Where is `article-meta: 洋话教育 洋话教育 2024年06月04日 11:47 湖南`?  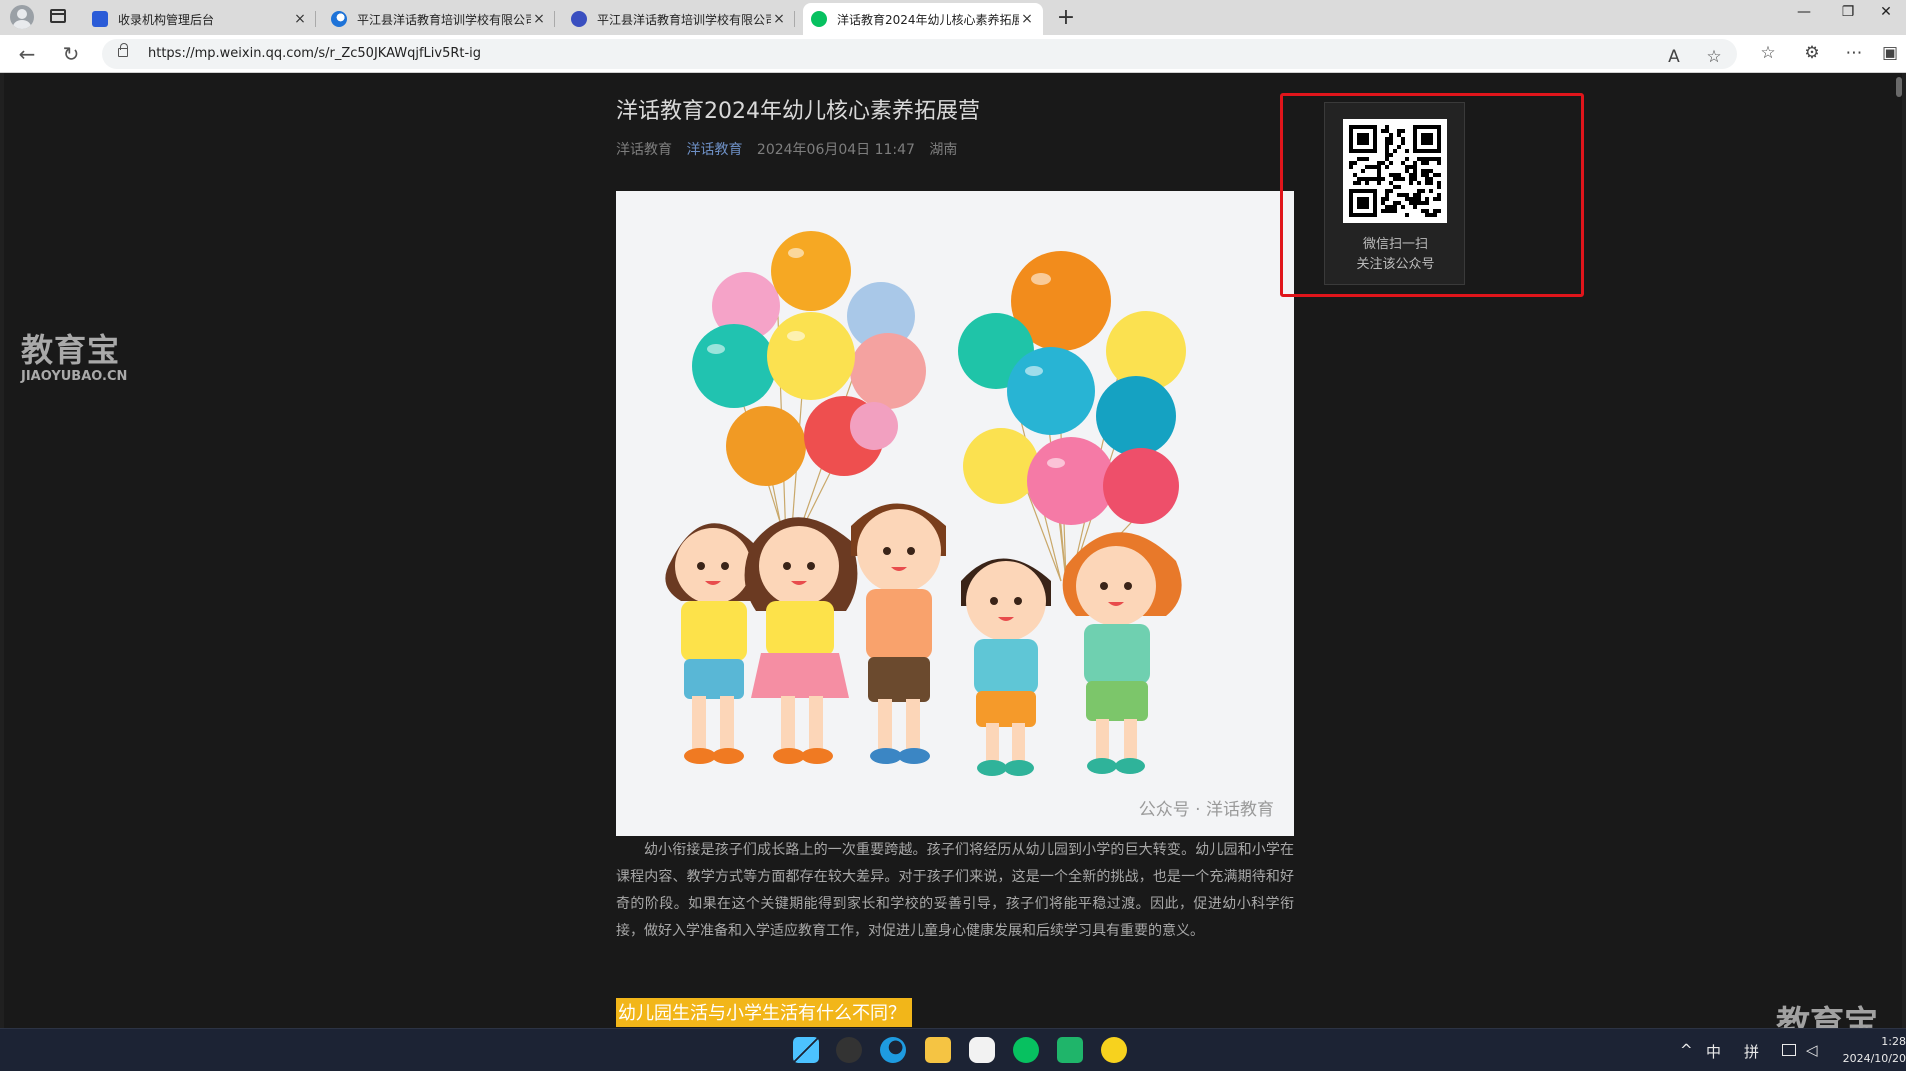 article-meta: 洋话教育 洋话教育 2024年06月04日 11:47 湖南 is located at coordinates (791, 149).